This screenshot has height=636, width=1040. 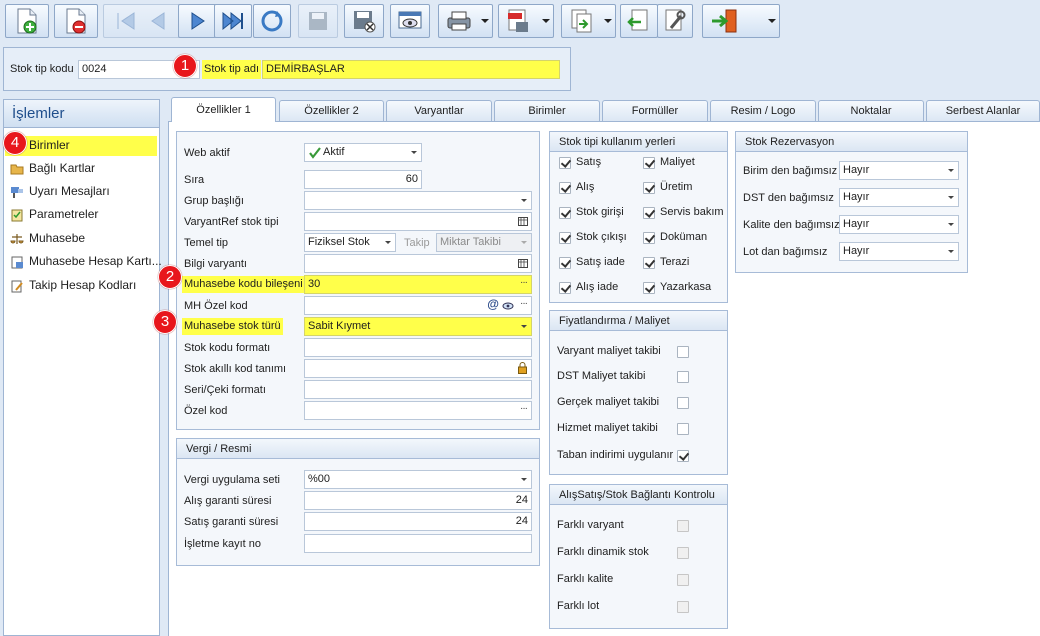 I want to click on reservation-label: Birim den bağımsız, so click(x=790, y=171).